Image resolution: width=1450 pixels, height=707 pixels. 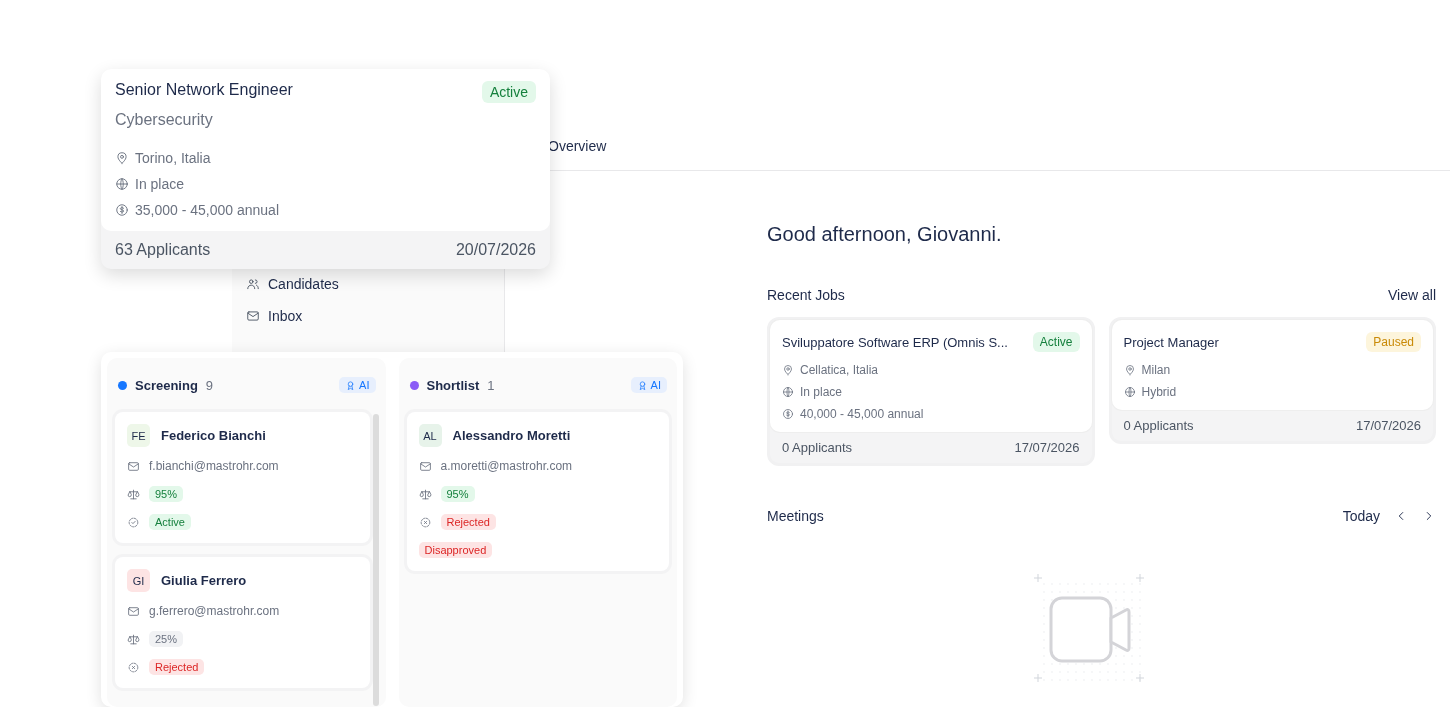 What do you see at coordinates (138, 435) in the screenshot?
I see `avatar-initials: FE` at bounding box center [138, 435].